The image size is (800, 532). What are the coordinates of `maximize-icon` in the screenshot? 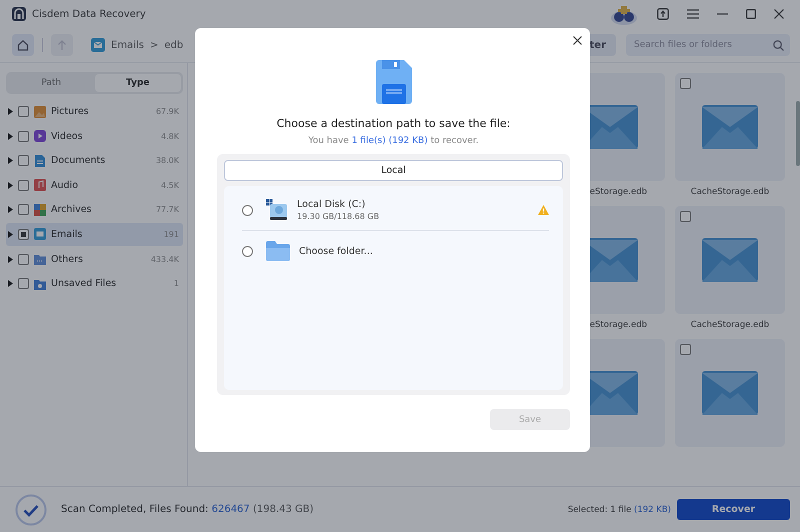 It's located at (751, 14).